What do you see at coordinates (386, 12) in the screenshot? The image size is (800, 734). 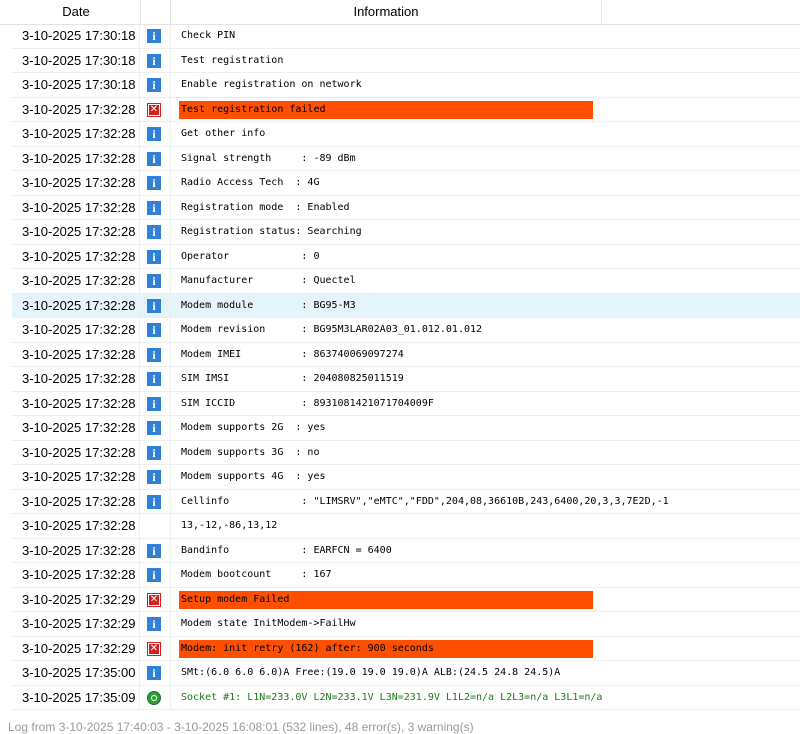 I see `column-header-information: Information` at bounding box center [386, 12].